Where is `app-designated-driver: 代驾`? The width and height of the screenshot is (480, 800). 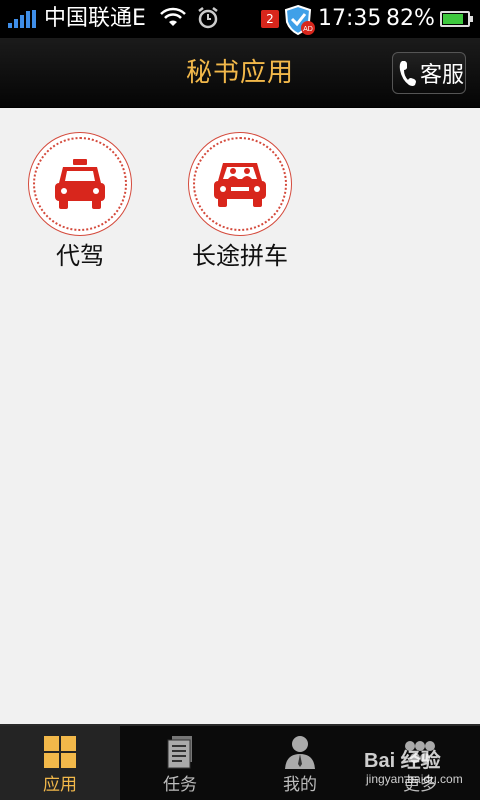 app-designated-driver: 代驾 is located at coordinates (80, 202).